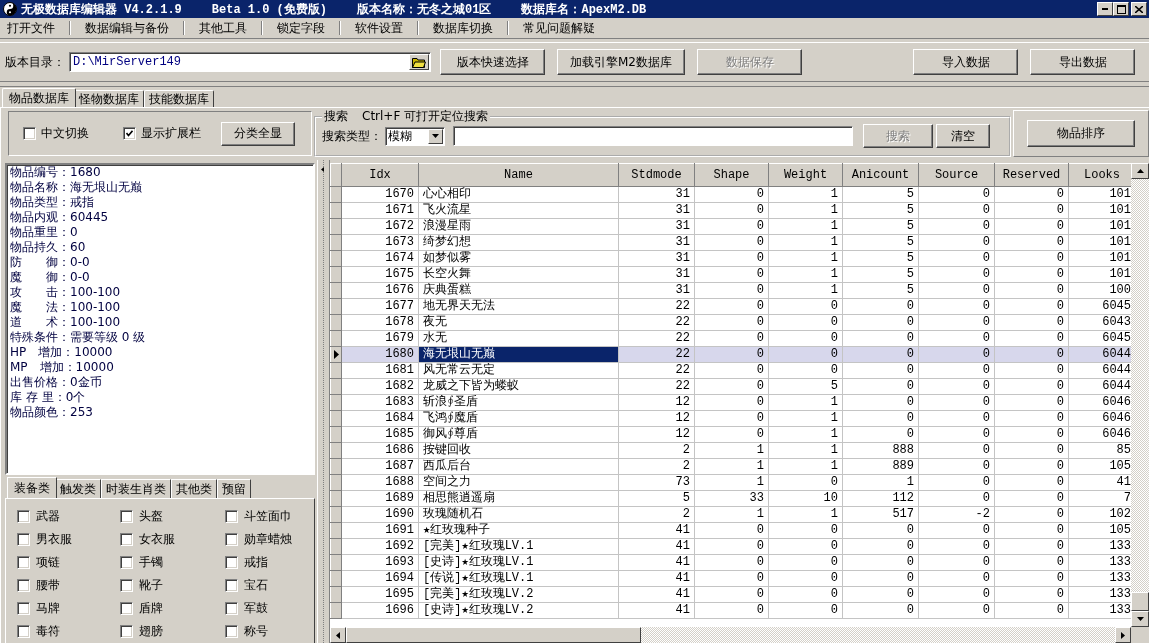 The width and height of the screenshot is (1149, 643). I want to click on search-input, so click(653, 136).